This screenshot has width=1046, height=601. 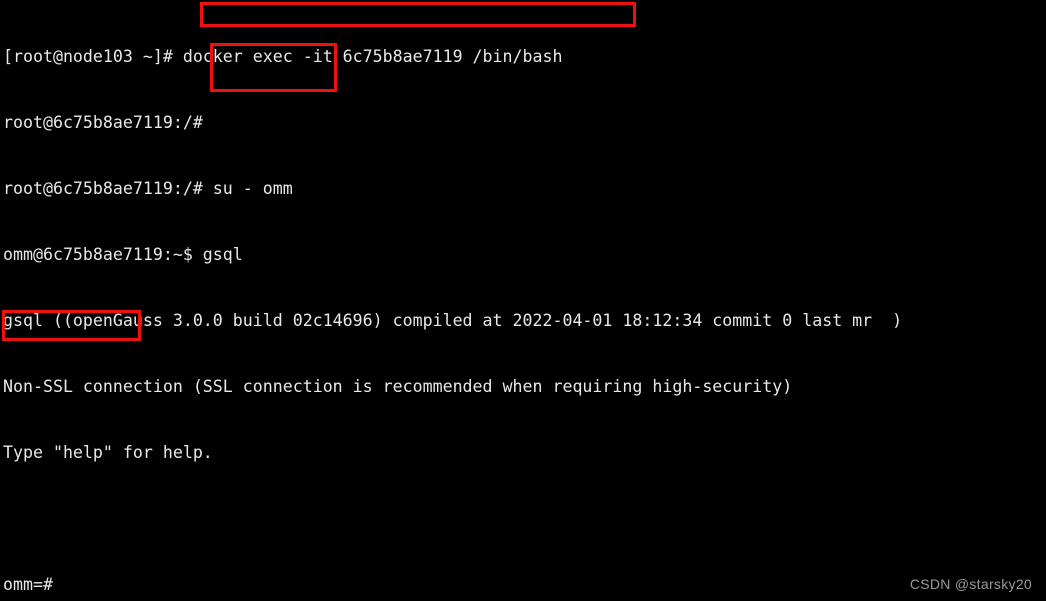 I want to click on terminal-line: root@6c75b8ae7119:/# su - omm, so click(x=148, y=188).